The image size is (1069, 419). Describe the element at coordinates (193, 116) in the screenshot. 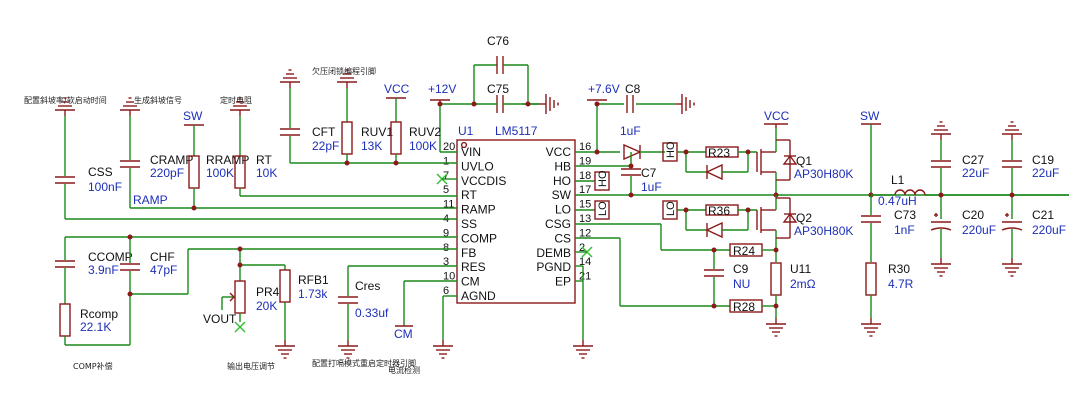

I see `net-sw-ramp: SW` at that location.